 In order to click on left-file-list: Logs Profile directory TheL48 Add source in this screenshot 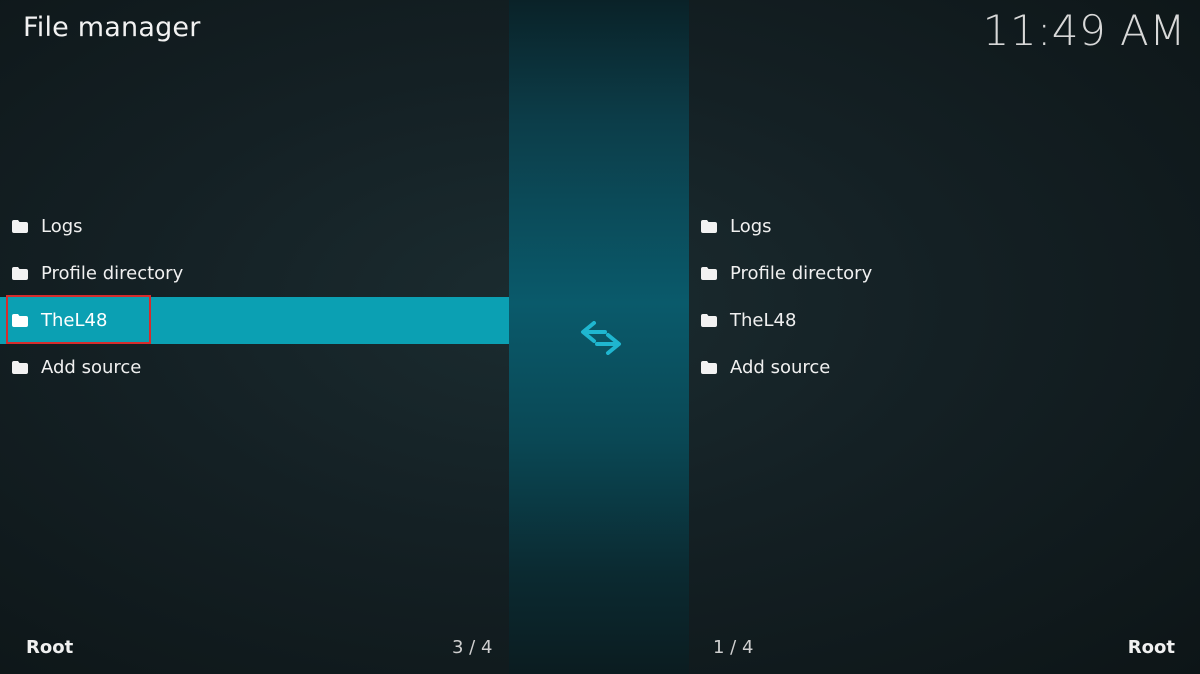, I will do `click(254, 297)`.